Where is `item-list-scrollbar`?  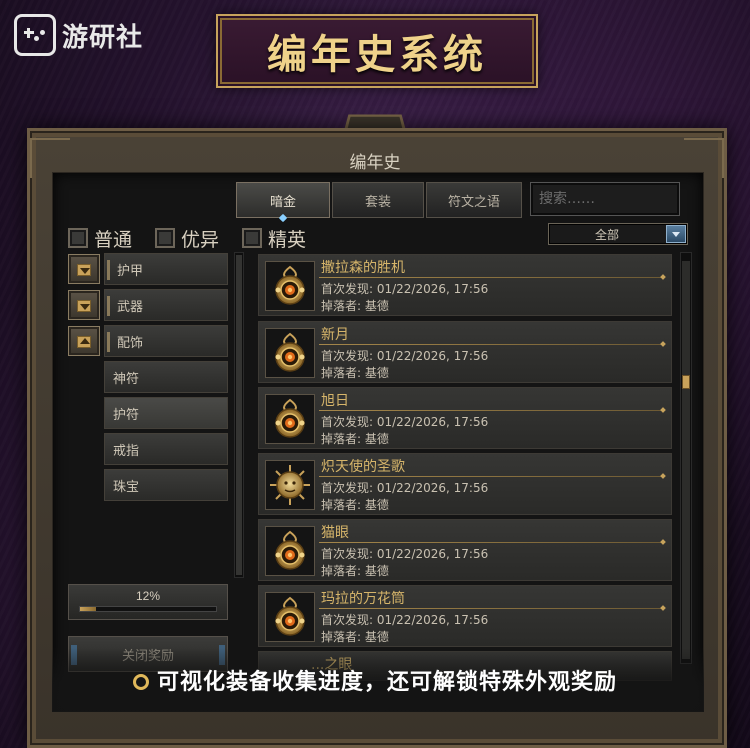 item-list-scrollbar is located at coordinates (686, 458).